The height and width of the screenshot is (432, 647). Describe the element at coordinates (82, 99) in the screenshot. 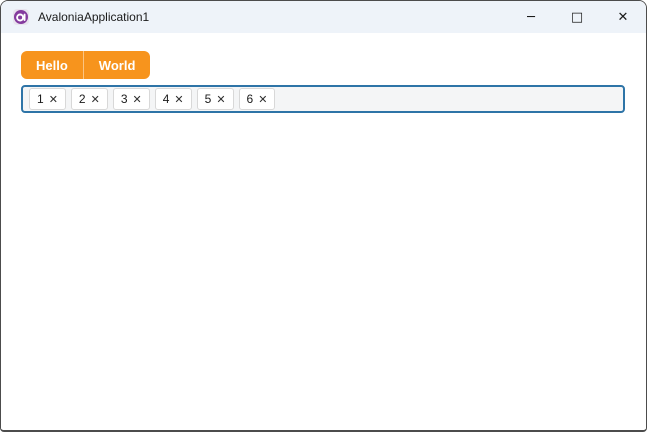

I see `chip-label: 2` at that location.